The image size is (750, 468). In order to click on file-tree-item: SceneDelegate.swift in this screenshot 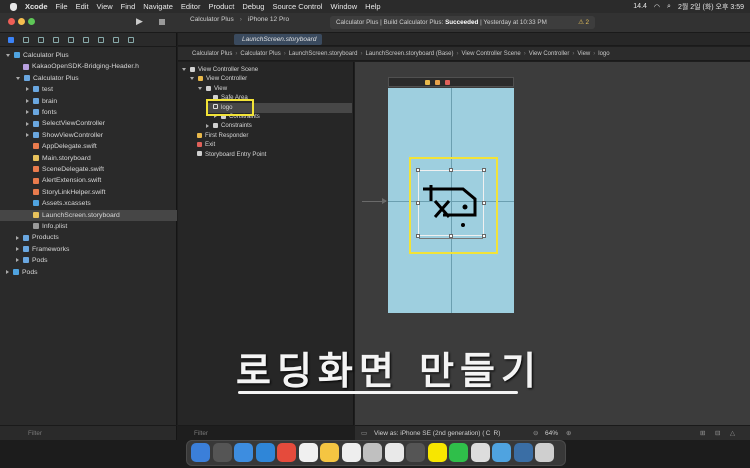, I will do `click(88, 169)`.